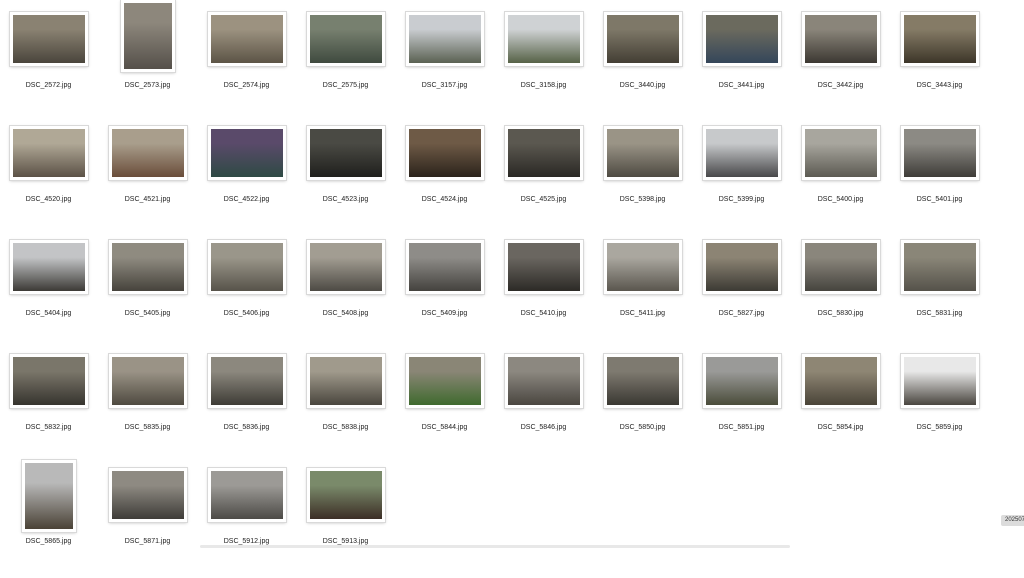 The image size is (1024, 578). I want to click on file-item: DSC_5400.jpg, so click(840, 179).